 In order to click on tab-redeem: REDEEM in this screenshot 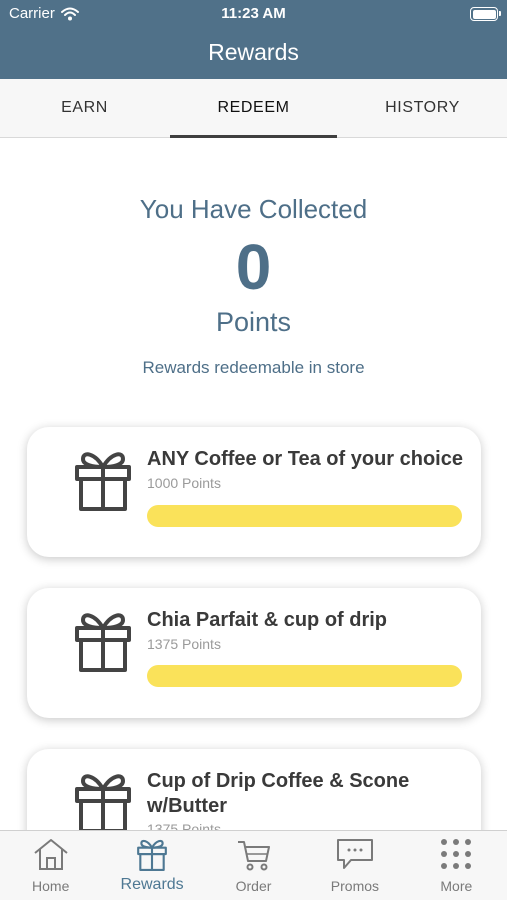, I will do `click(253, 108)`.